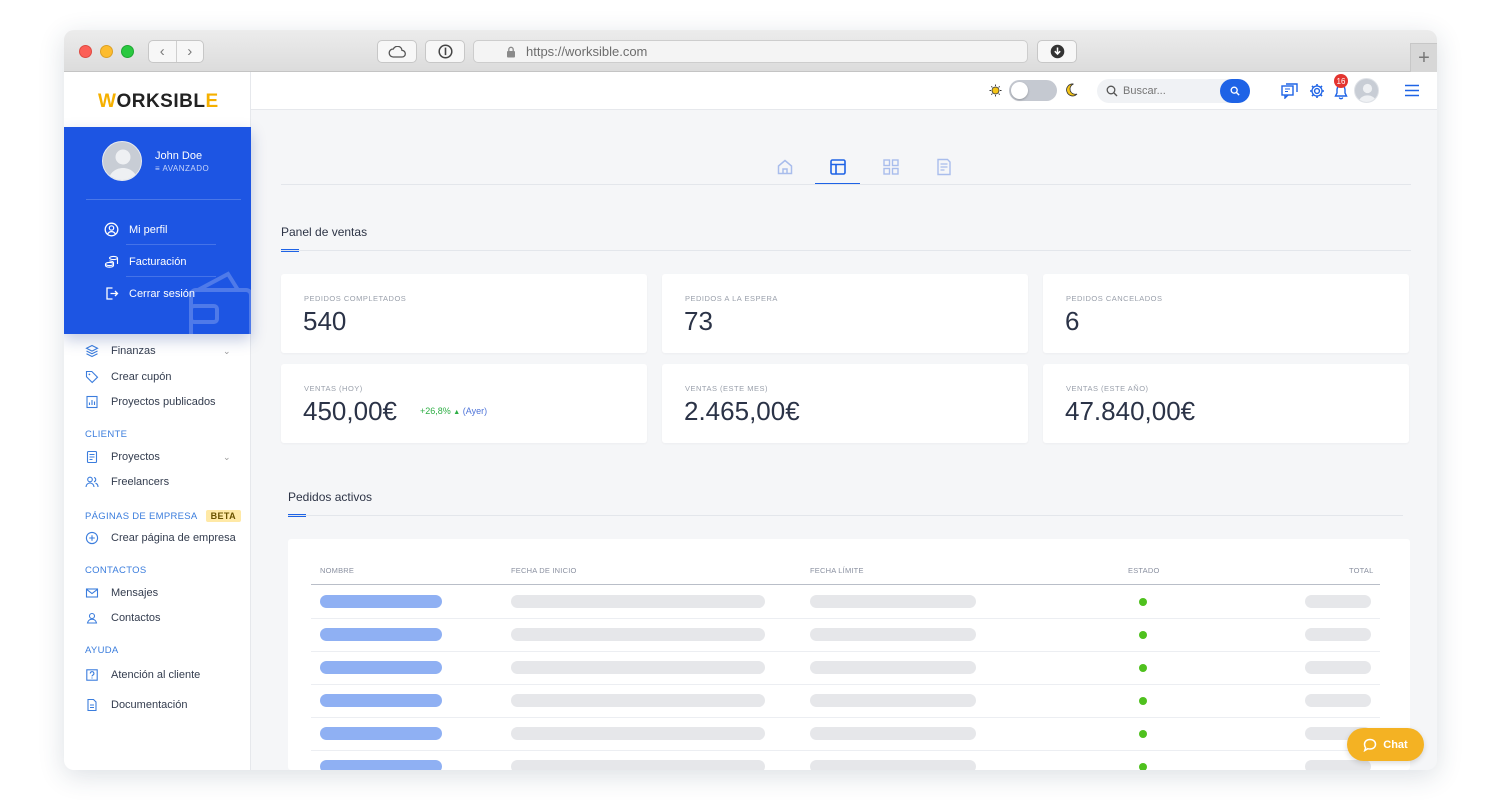 The image size is (1500, 800). What do you see at coordinates (122, 161) in the screenshot?
I see `profile-avatar` at bounding box center [122, 161].